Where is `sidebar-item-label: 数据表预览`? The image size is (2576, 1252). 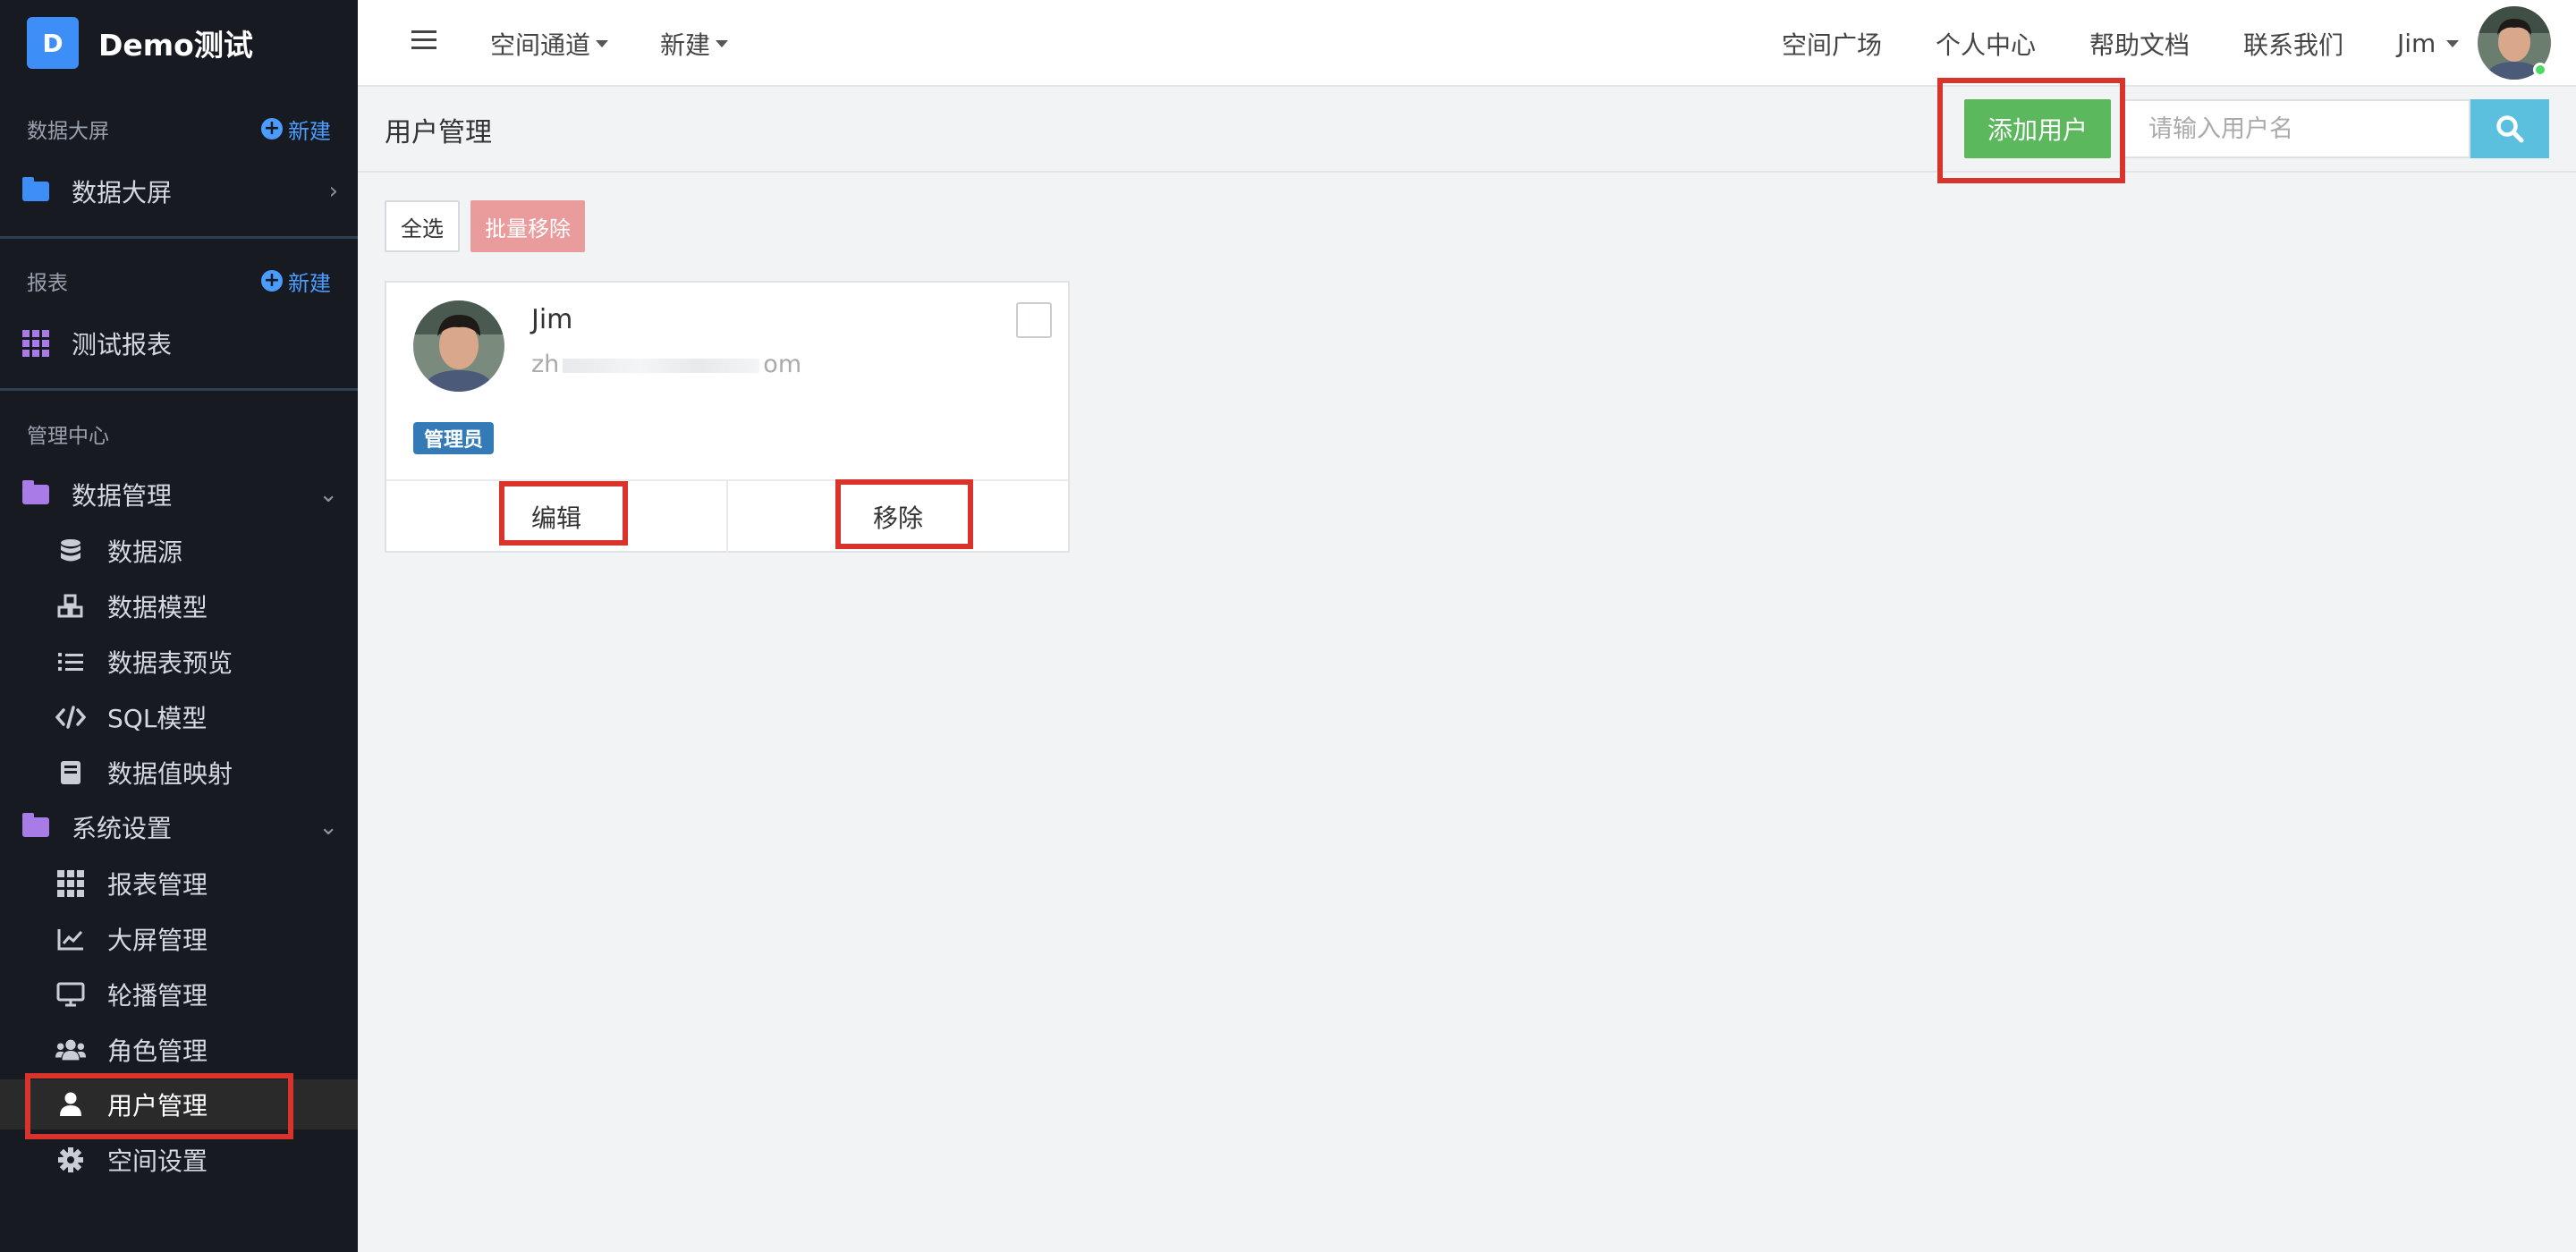
sidebar-item-label: 数据表预览 is located at coordinates (170, 663).